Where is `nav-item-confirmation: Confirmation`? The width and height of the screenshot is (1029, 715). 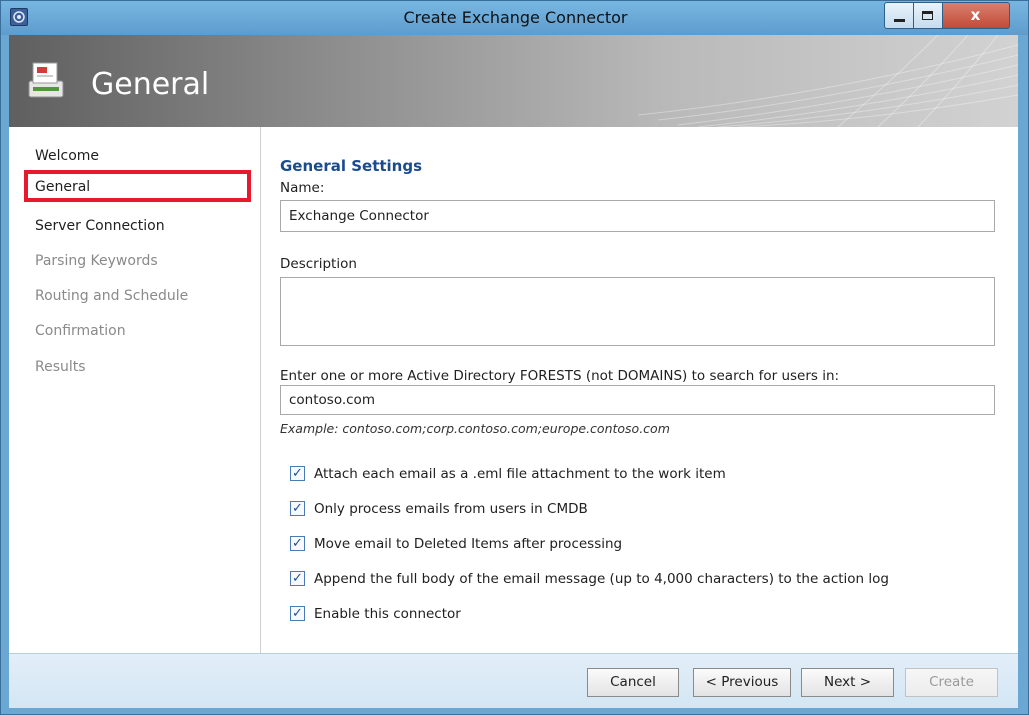
nav-item-confirmation: Confirmation is located at coordinates (80, 331).